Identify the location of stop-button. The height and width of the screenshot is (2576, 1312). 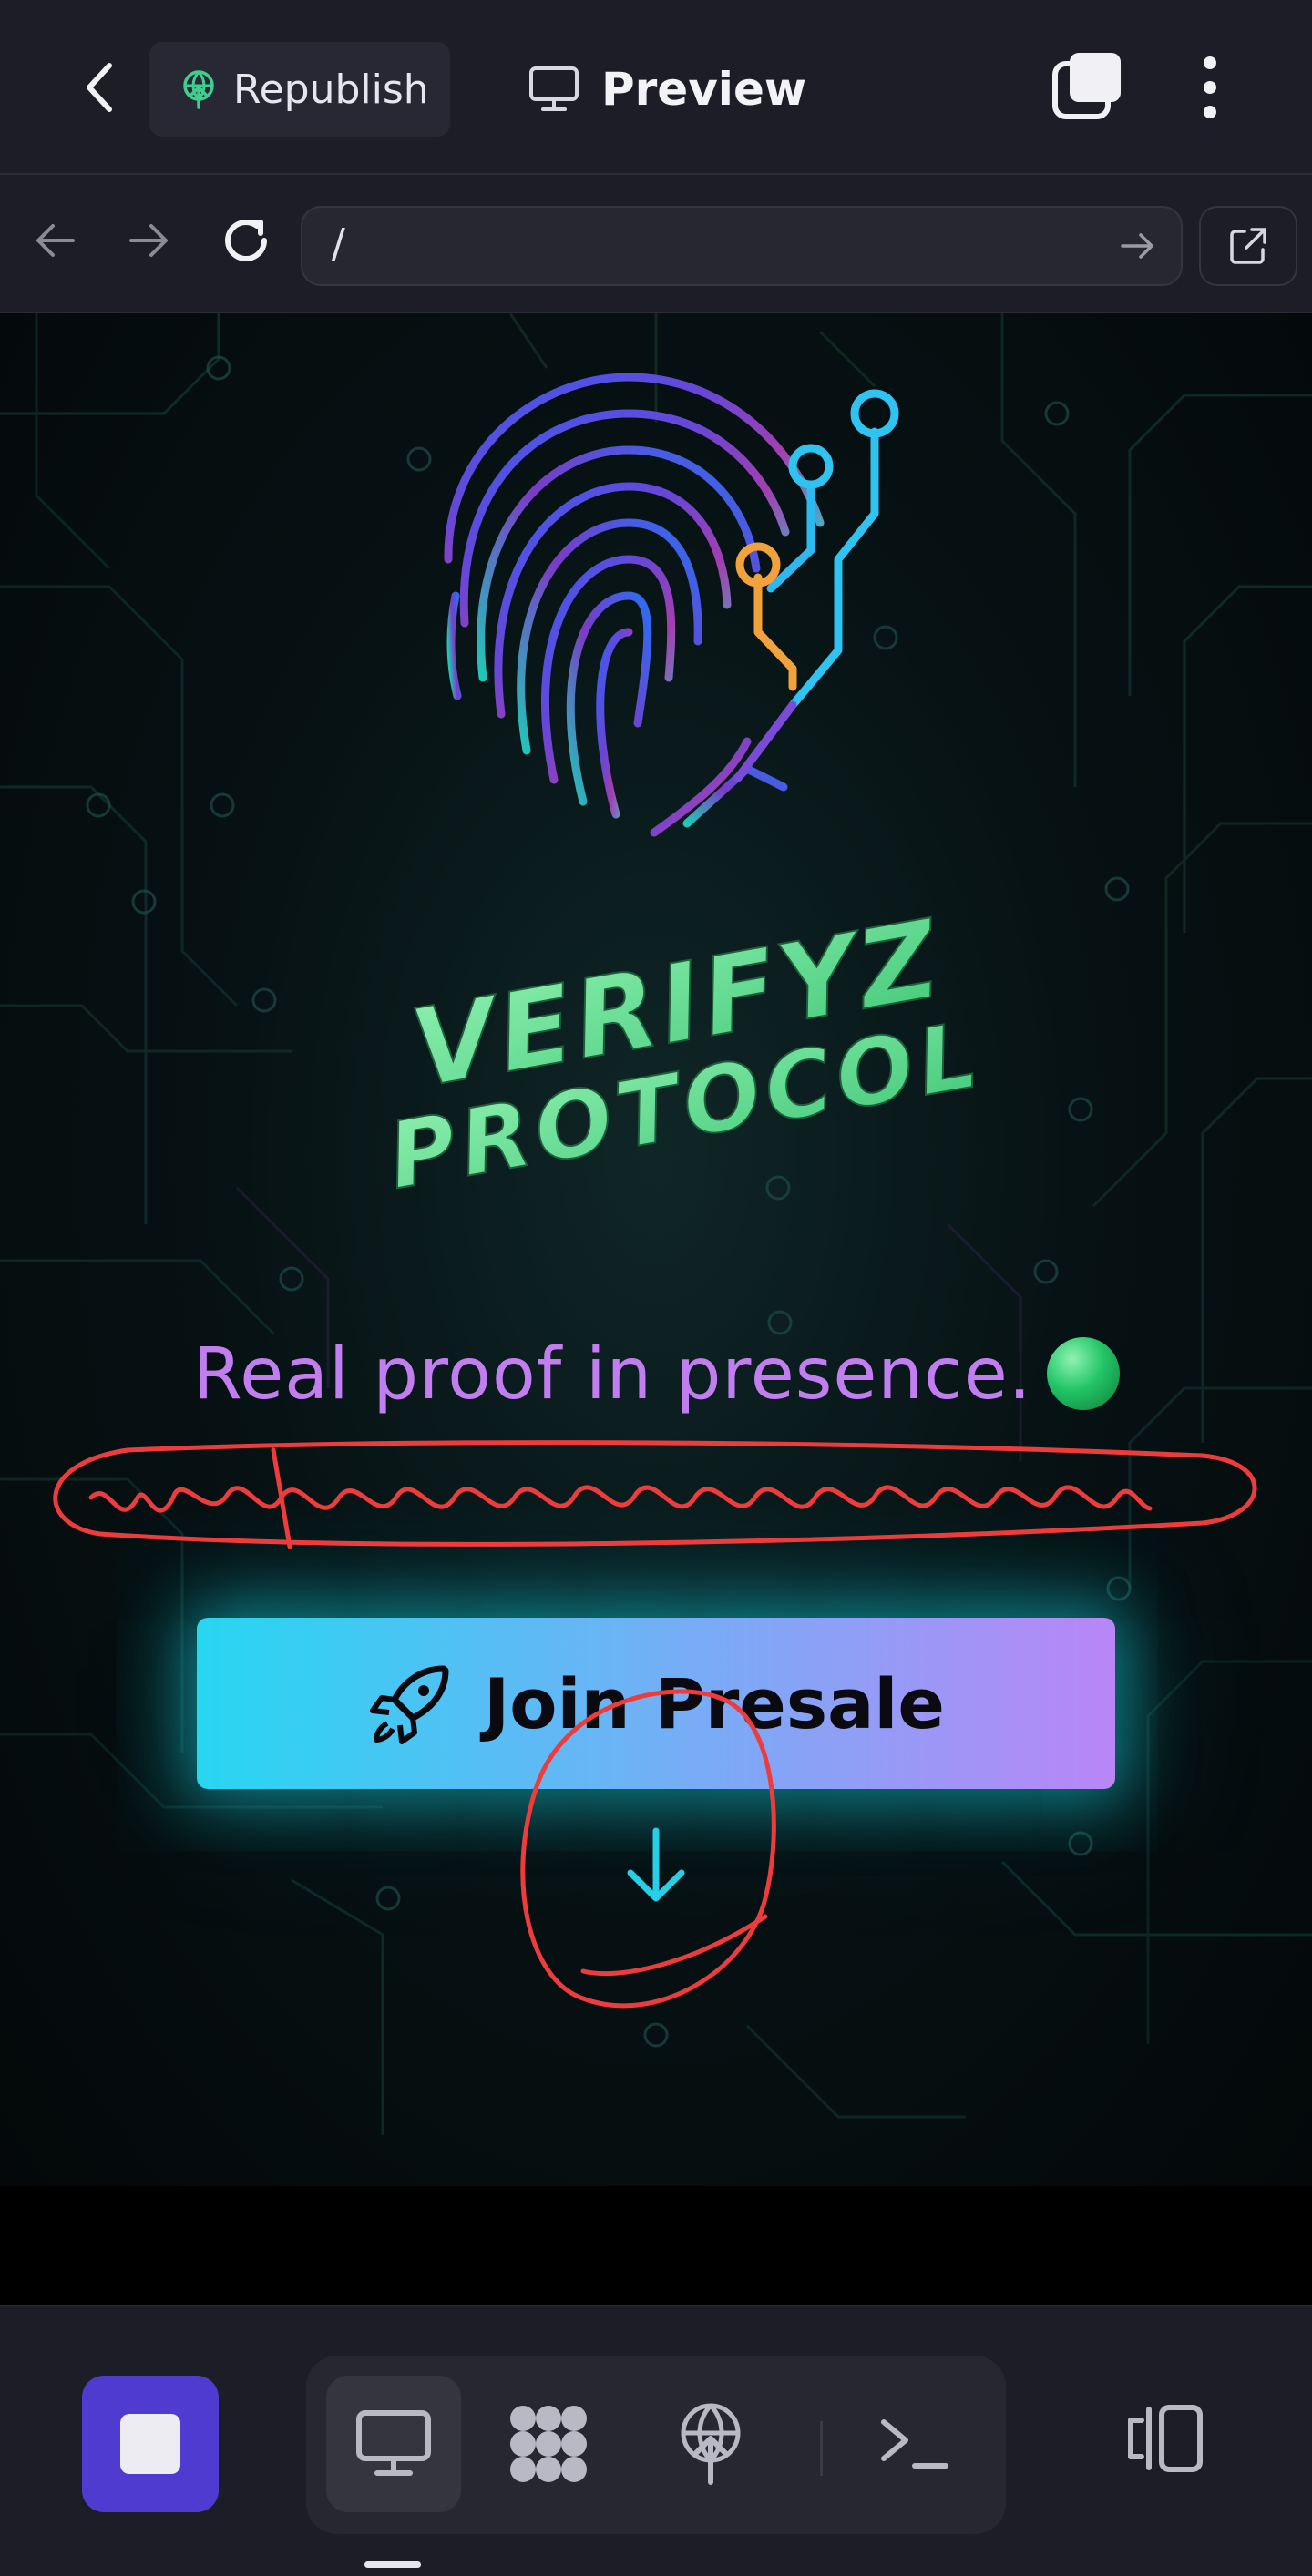
(150, 2444).